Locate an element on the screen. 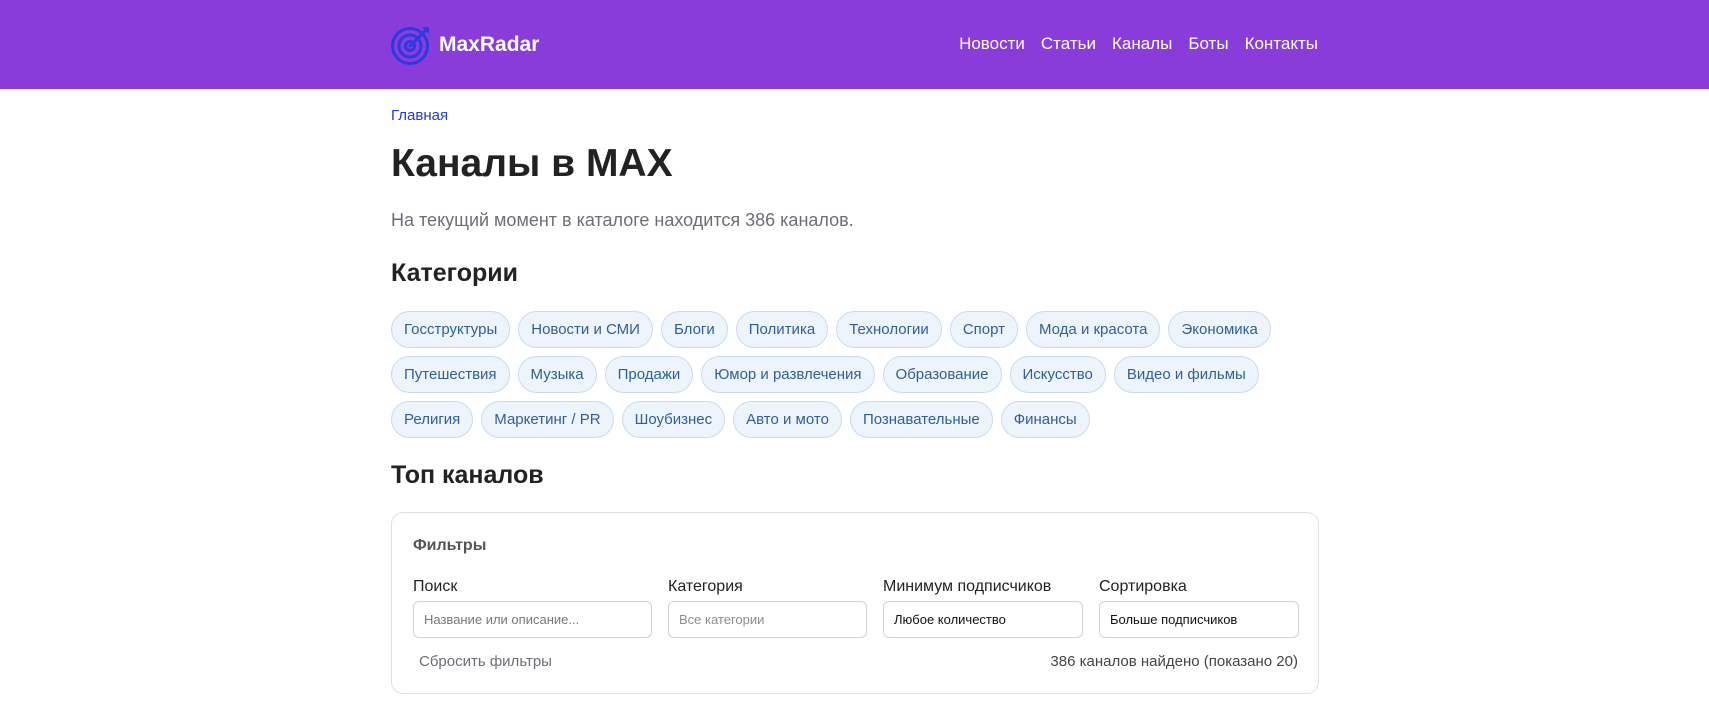 This screenshot has width=1709, height=712. brand-link: MaxRadar is located at coordinates (465, 45).